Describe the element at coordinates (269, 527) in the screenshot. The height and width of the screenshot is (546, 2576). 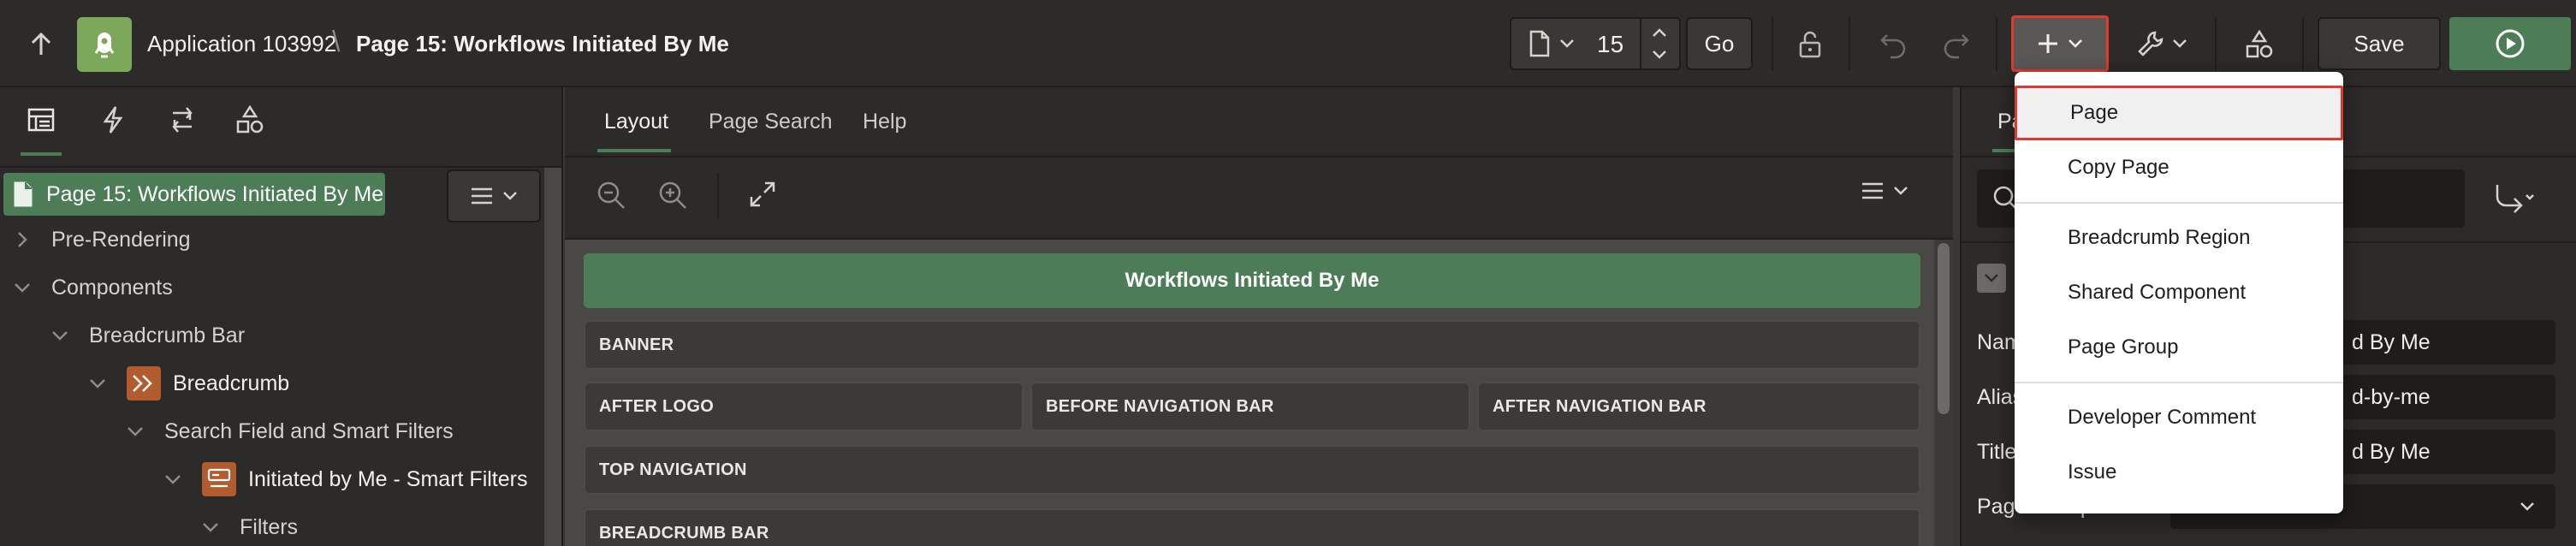
I see `tree-item-label: Filters` at that location.